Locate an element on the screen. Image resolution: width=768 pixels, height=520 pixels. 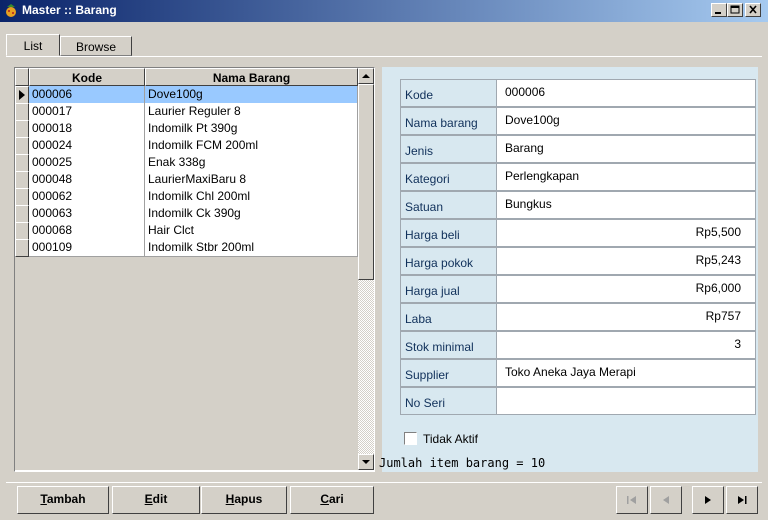
cell-kode: 000006 is located at coordinates (87, 95).